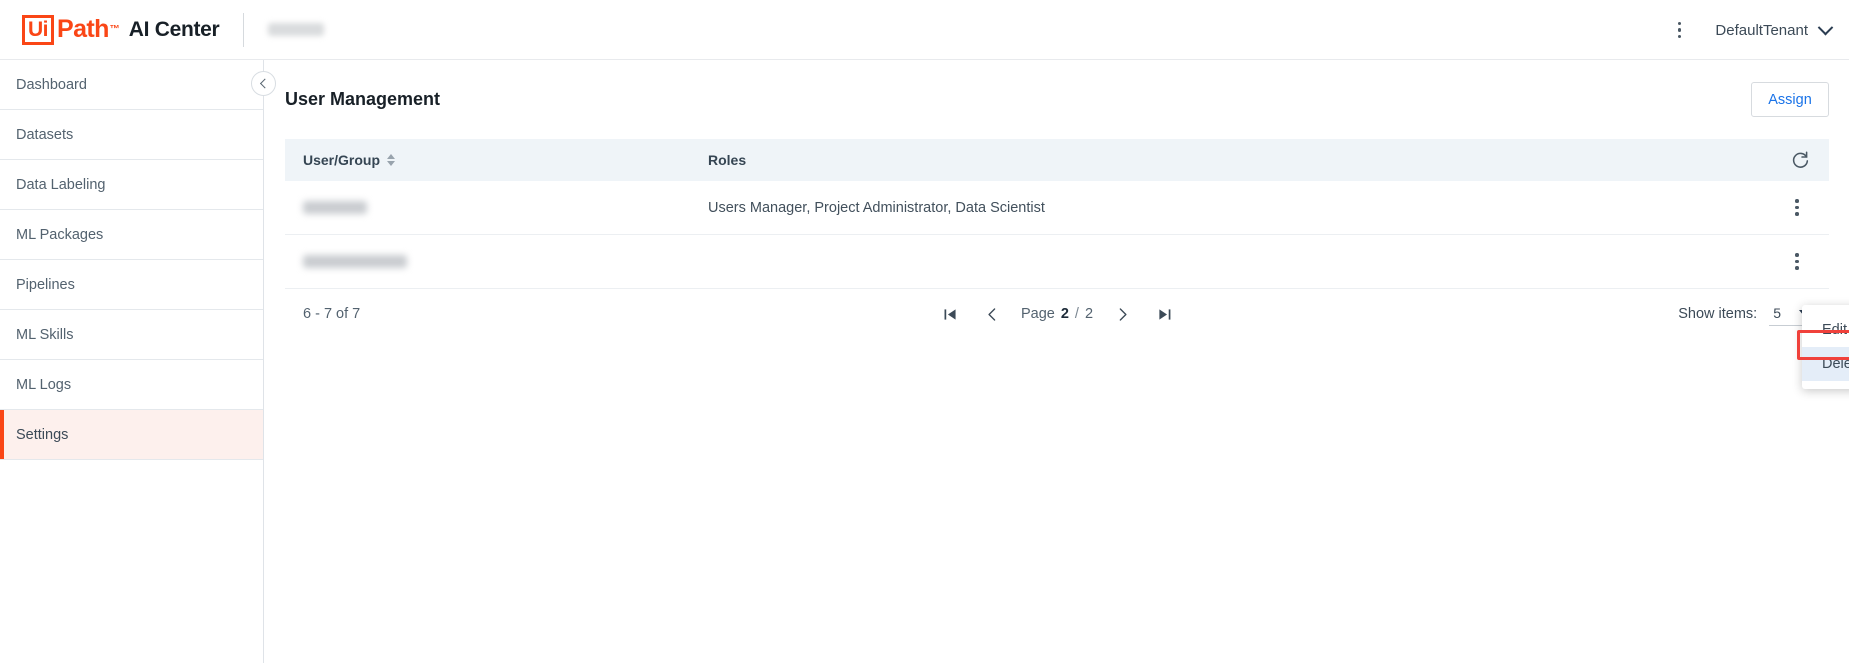 This screenshot has height=663, width=1849. Describe the element at coordinates (1718, 314) in the screenshot. I see `show-items-label: Show items:` at that location.